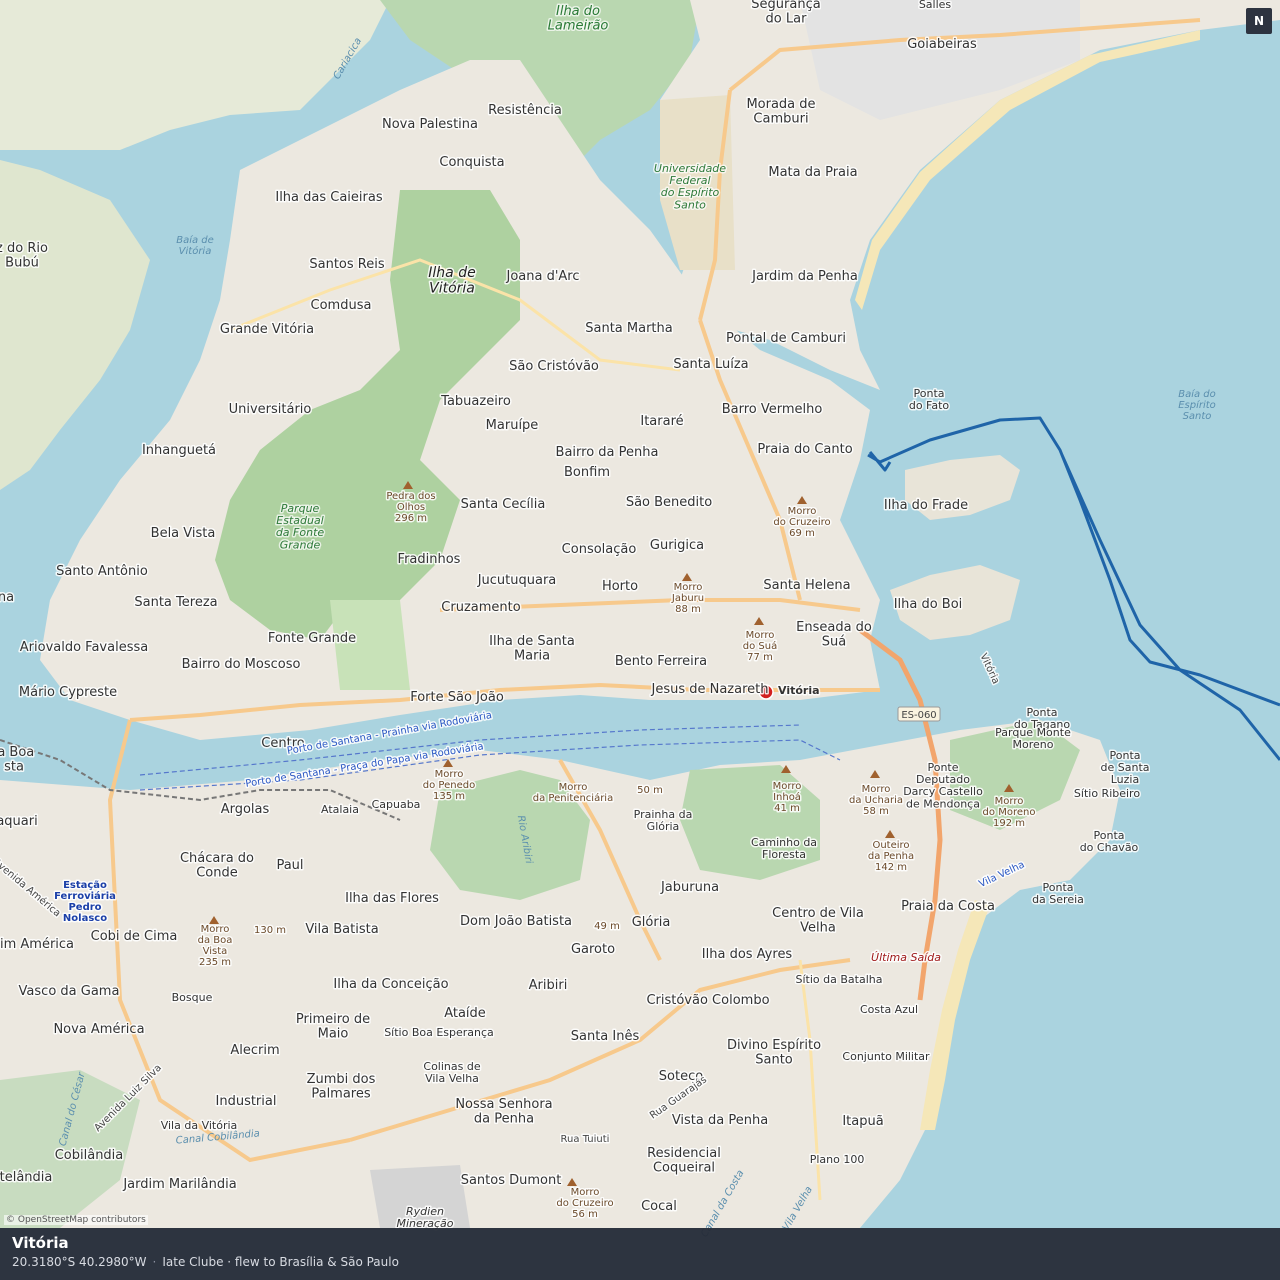 This screenshot has width=1280, height=1280. I want to click on map-attribution: © OpenStreetMap contributors, so click(76, 1220).